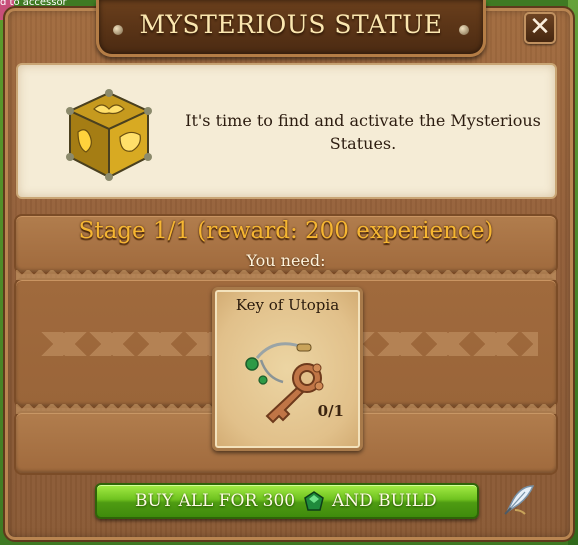 The height and width of the screenshot is (545, 578). Describe the element at coordinates (519, 500) in the screenshot. I see `quill-icon` at that location.